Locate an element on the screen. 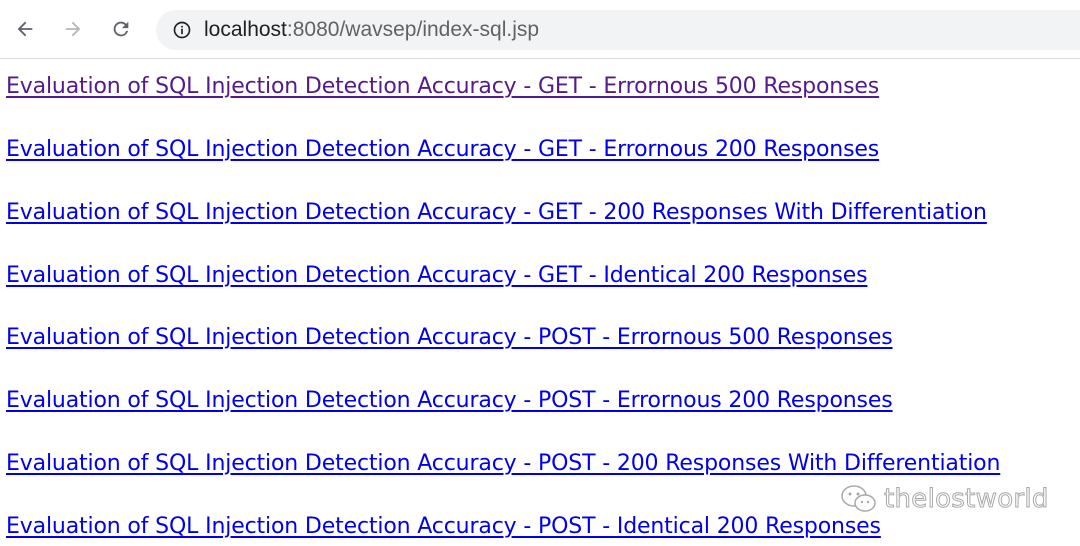  info-circle-icon is located at coordinates (182, 30).